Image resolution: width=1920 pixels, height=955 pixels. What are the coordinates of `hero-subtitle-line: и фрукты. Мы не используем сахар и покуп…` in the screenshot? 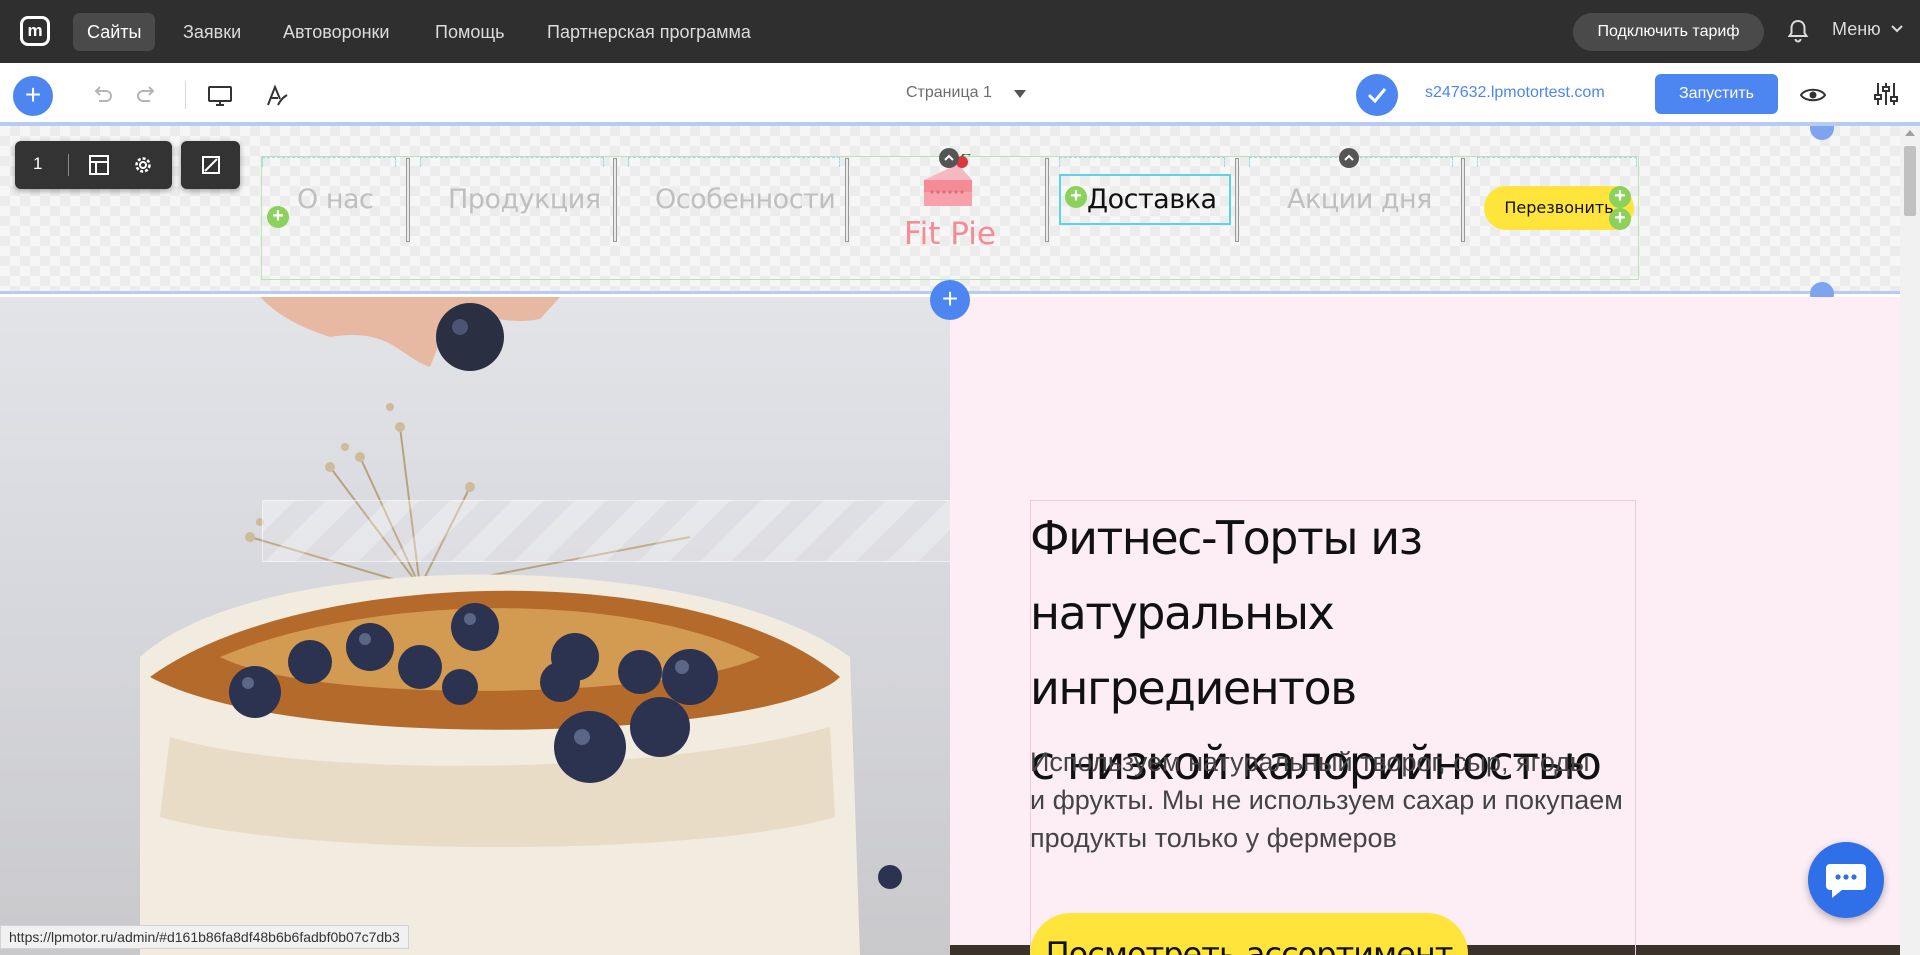 It's located at (1326, 800).